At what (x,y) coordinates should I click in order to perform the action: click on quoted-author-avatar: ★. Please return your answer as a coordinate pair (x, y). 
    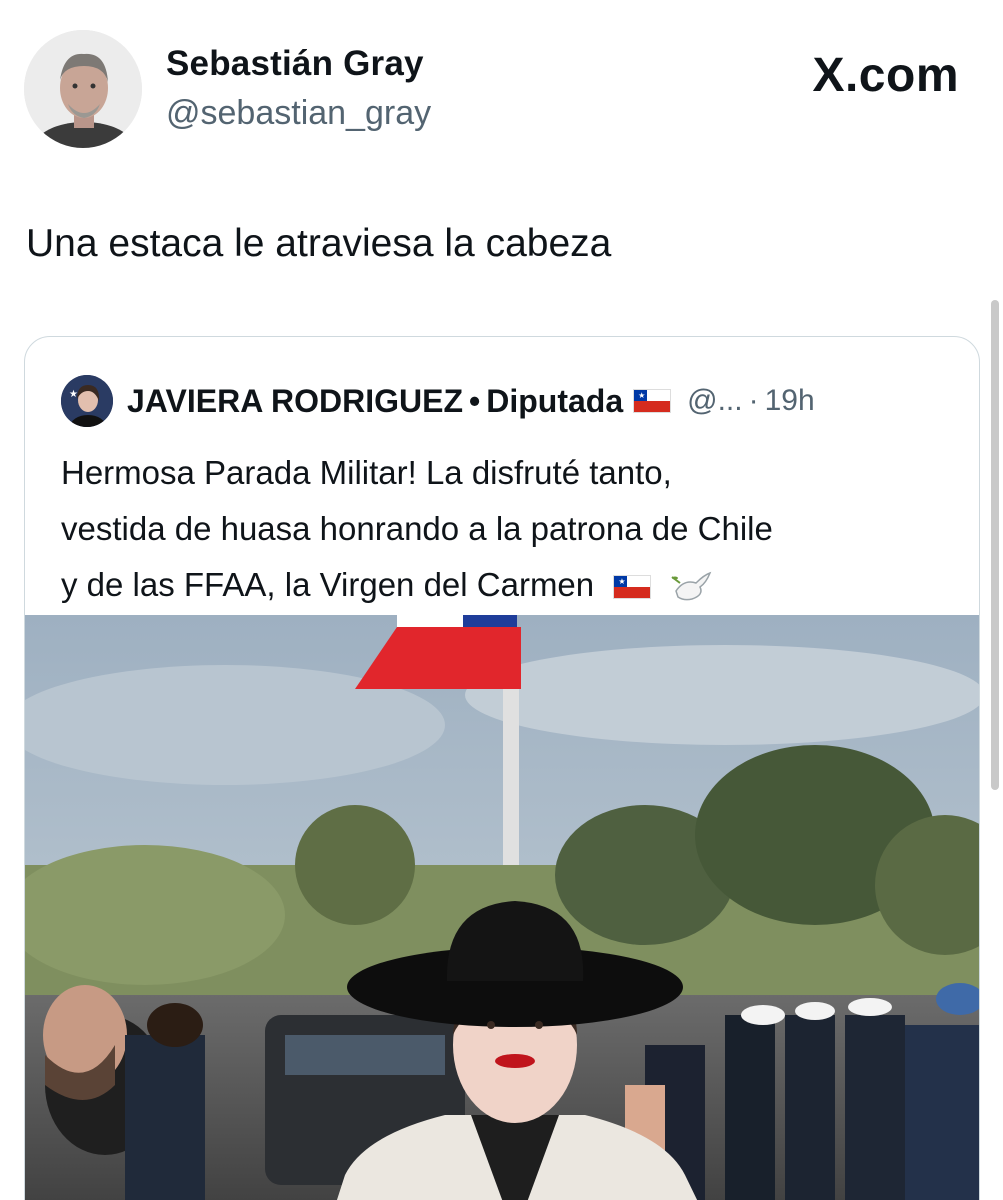
    Looking at the image, I should click on (87, 401).